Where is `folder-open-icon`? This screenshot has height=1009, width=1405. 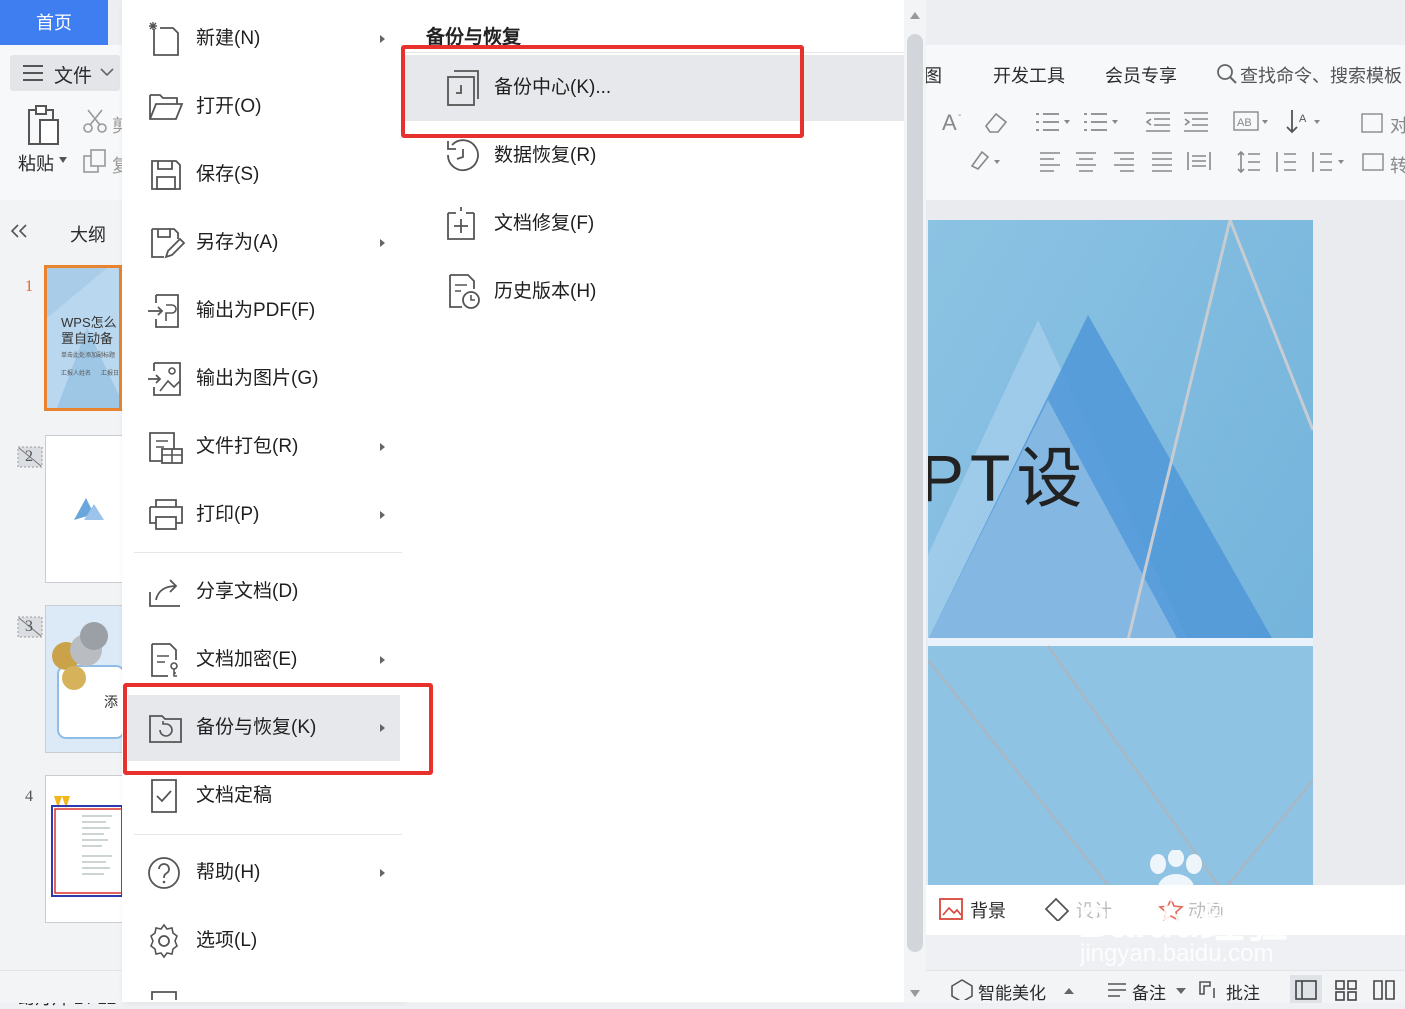
folder-open-icon is located at coordinates (166, 107).